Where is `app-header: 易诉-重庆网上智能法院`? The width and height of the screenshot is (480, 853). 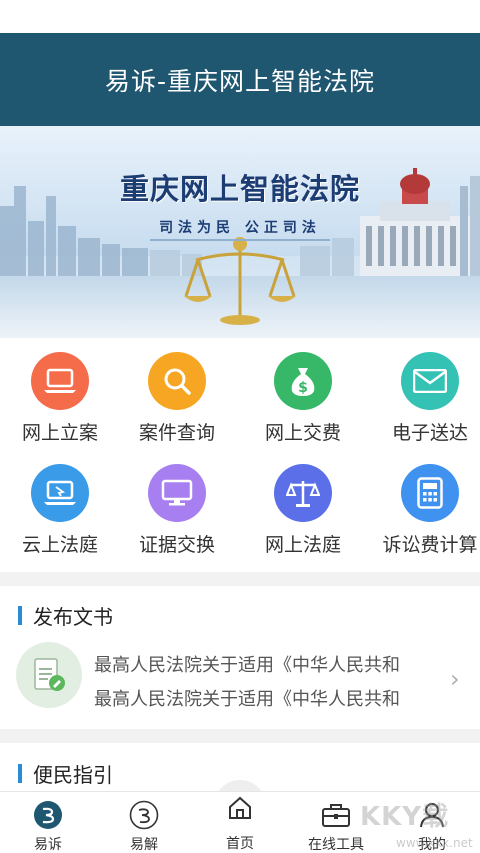 app-header: 易诉-重庆网上智能法院 is located at coordinates (240, 79).